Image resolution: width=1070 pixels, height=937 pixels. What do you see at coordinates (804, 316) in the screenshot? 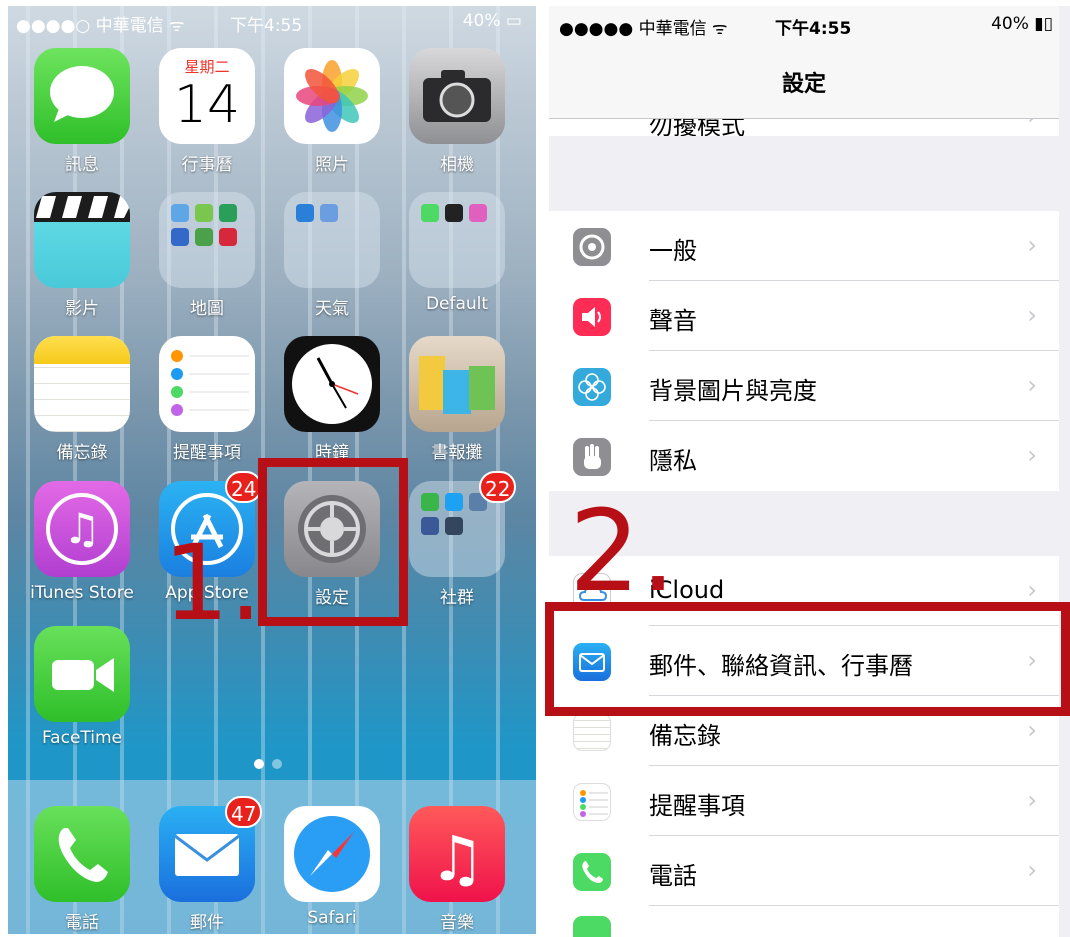
I see `settings-row-sounds: 聲音 ›` at bounding box center [804, 316].